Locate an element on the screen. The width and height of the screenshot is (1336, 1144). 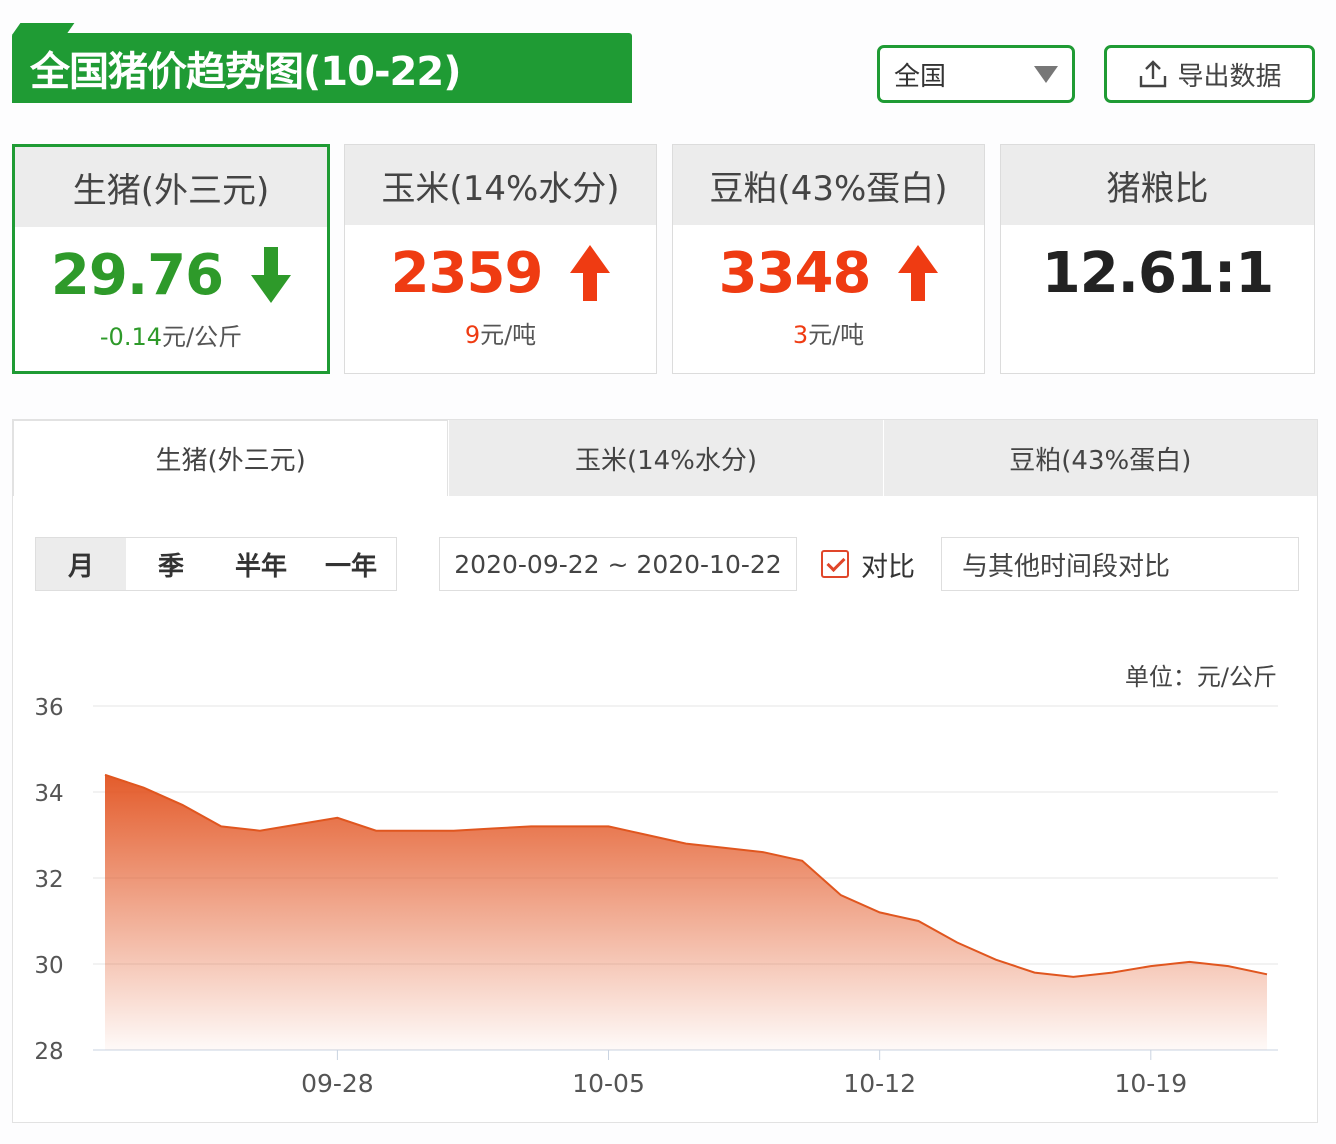
card-live-pig: 生猪(外三元) 29.76 -0.14元/公斤 is located at coordinates (171, 259).